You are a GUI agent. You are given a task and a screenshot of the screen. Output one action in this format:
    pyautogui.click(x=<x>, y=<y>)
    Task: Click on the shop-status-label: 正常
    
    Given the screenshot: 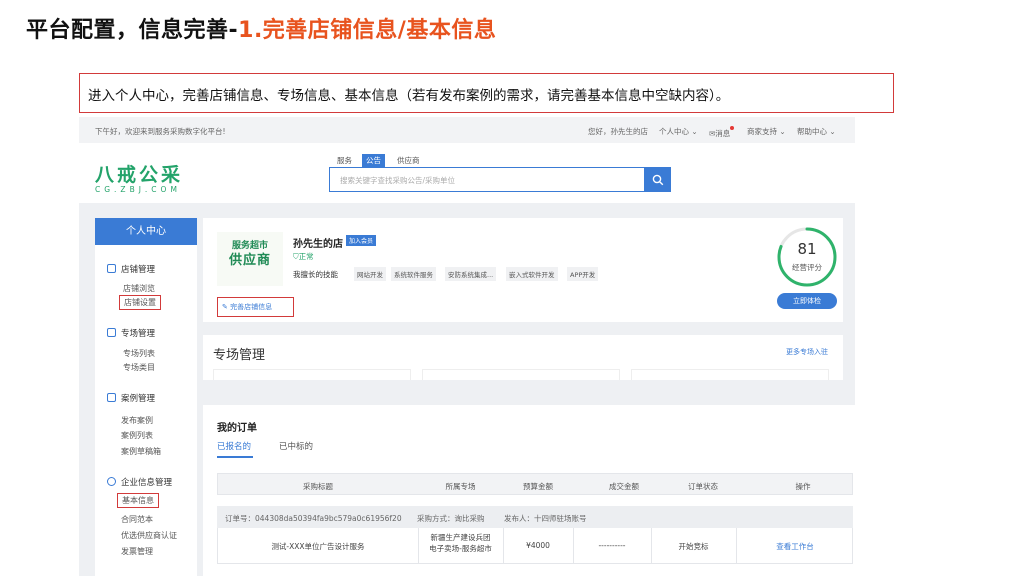 What is the action you would take?
    pyautogui.click(x=306, y=256)
    